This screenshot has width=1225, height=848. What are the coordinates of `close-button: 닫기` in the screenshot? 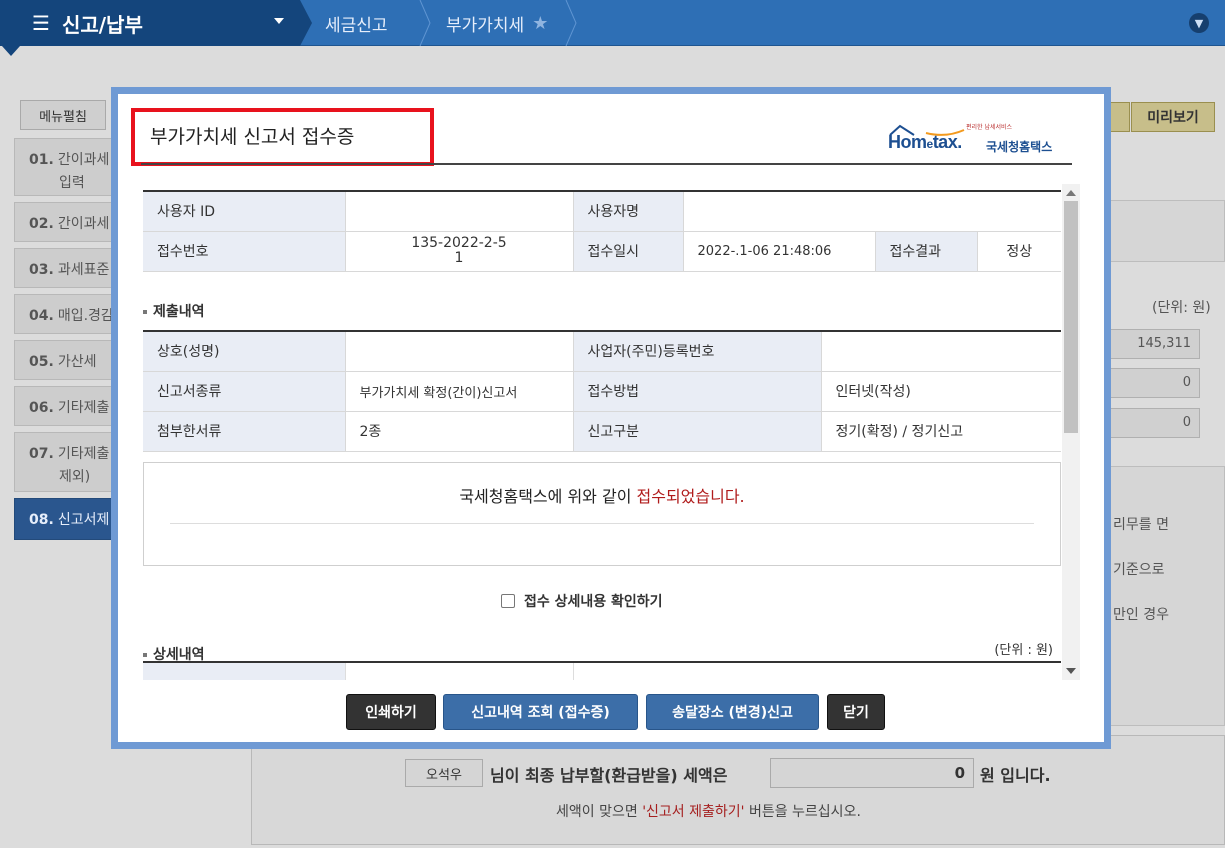 It's located at (856, 712).